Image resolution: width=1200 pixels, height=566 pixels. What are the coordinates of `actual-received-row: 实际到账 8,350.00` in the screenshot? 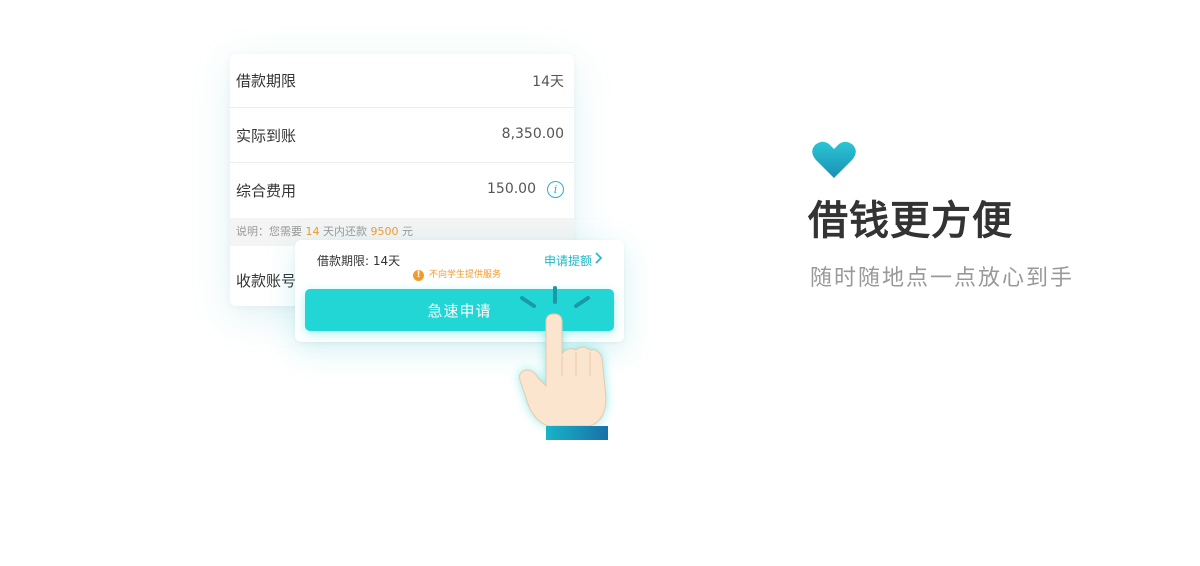 It's located at (402, 136).